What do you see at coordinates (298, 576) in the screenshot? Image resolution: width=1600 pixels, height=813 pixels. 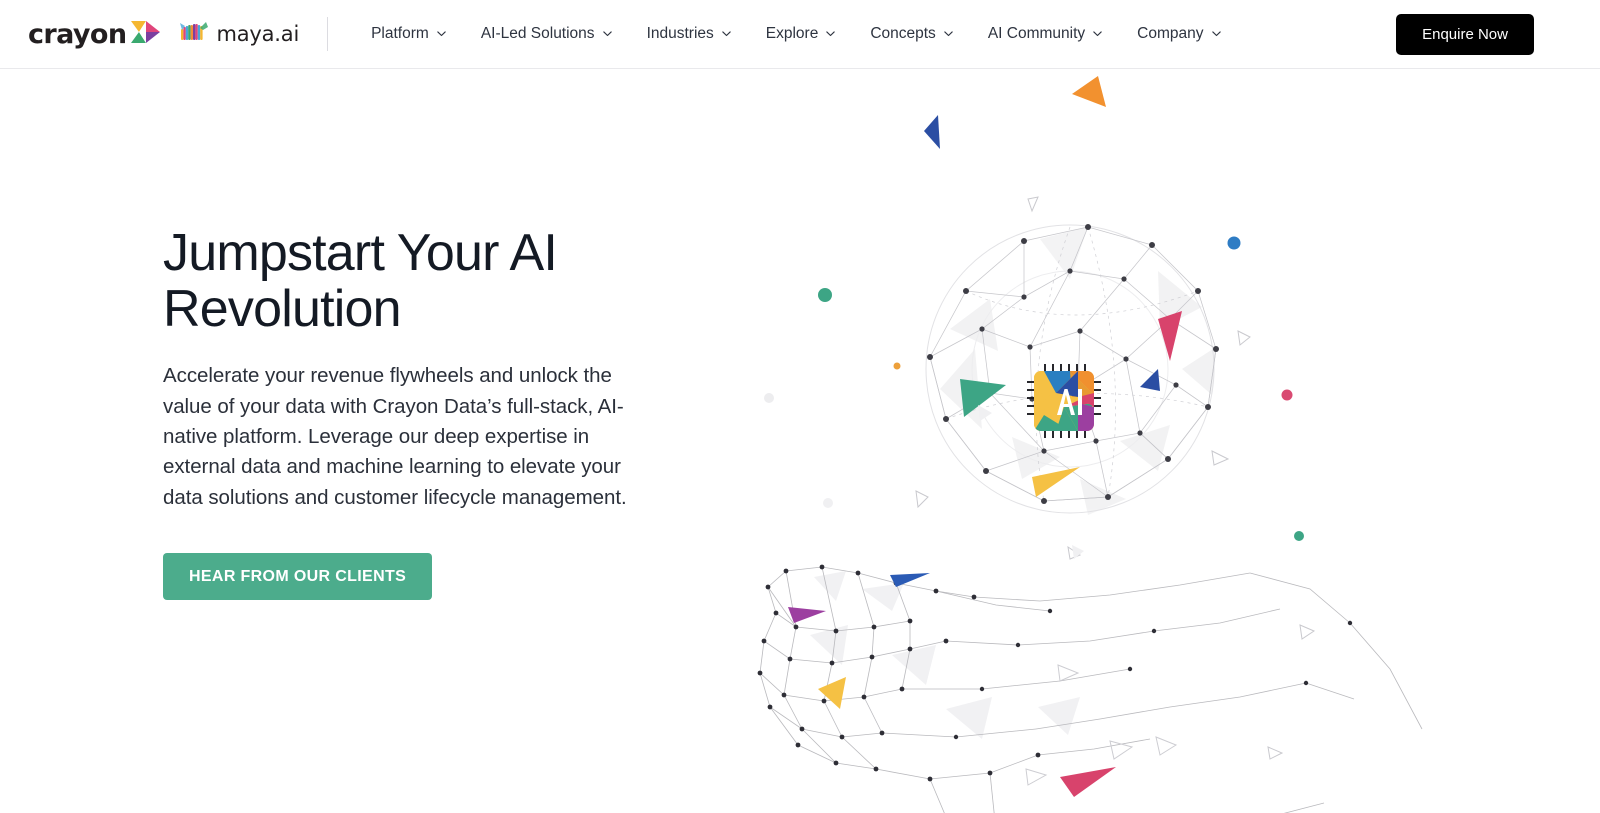 I see `hear-from-our-clients-button: HEAR FROM OUR CLIENTS` at bounding box center [298, 576].